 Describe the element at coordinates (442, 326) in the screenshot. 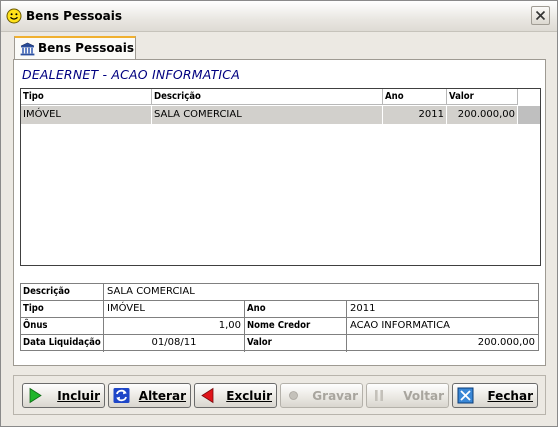

I see `nome-credor-field: ACAO INFORMATICA` at that location.